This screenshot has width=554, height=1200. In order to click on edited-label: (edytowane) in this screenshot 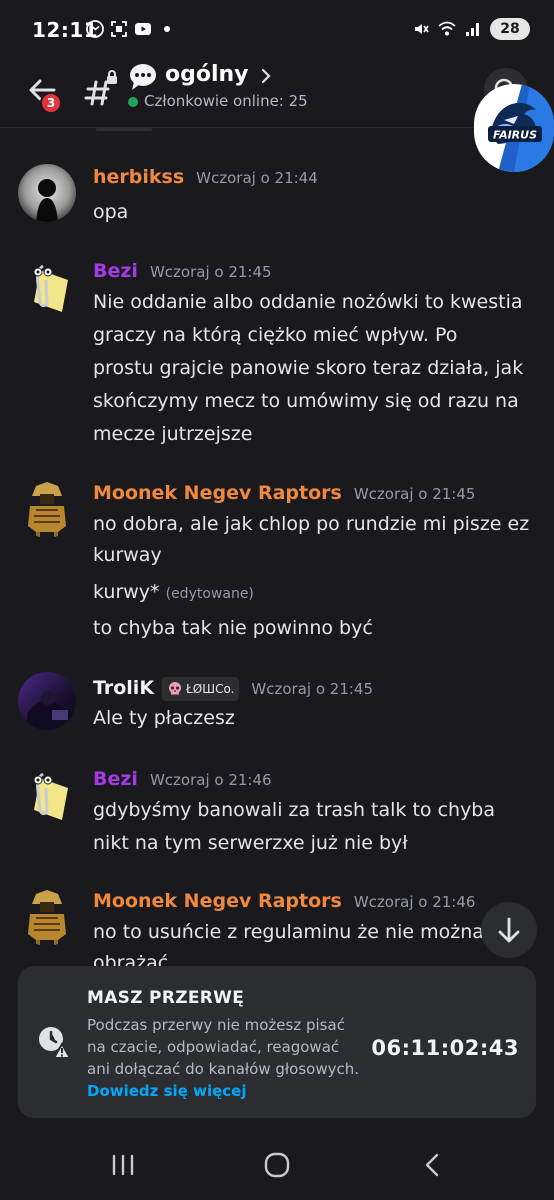, I will do `click(209, 594)`.